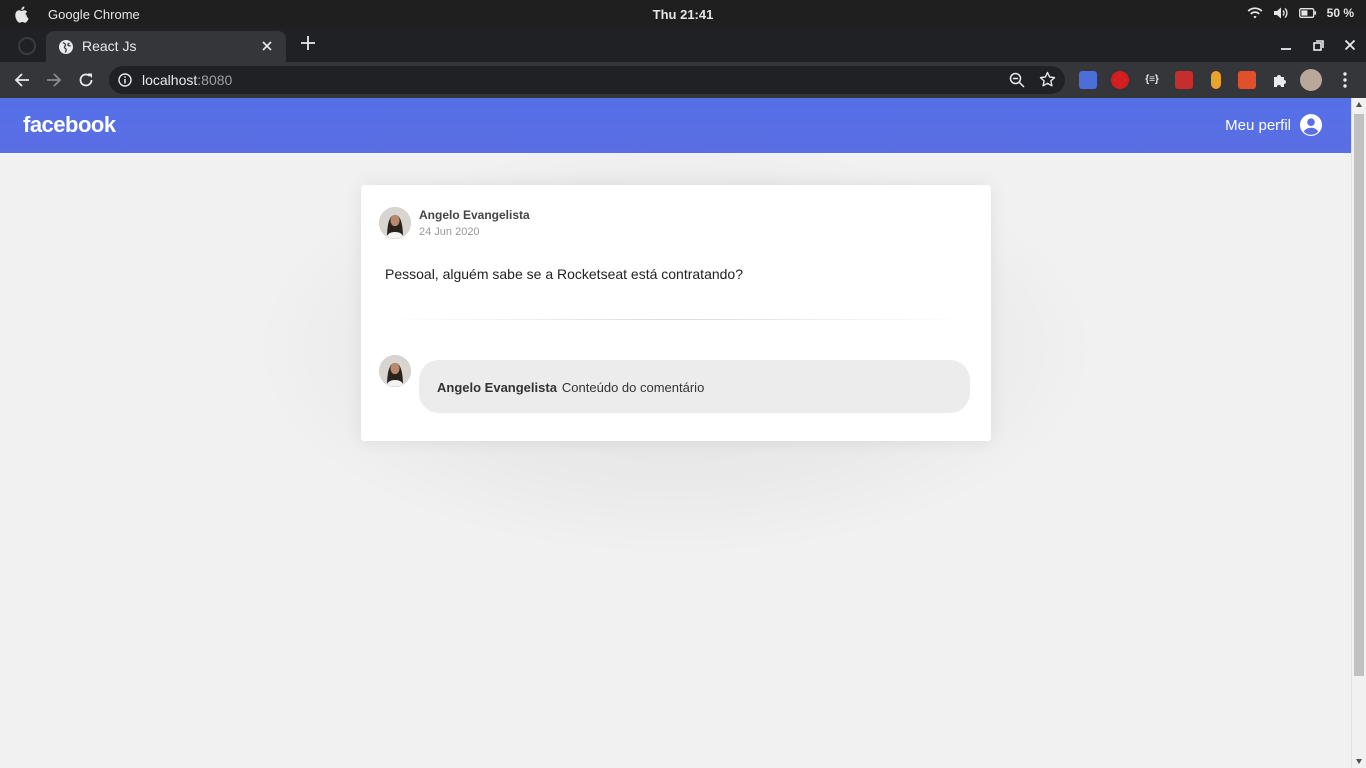  I want to click on battery-icon, so click(1307, 13).